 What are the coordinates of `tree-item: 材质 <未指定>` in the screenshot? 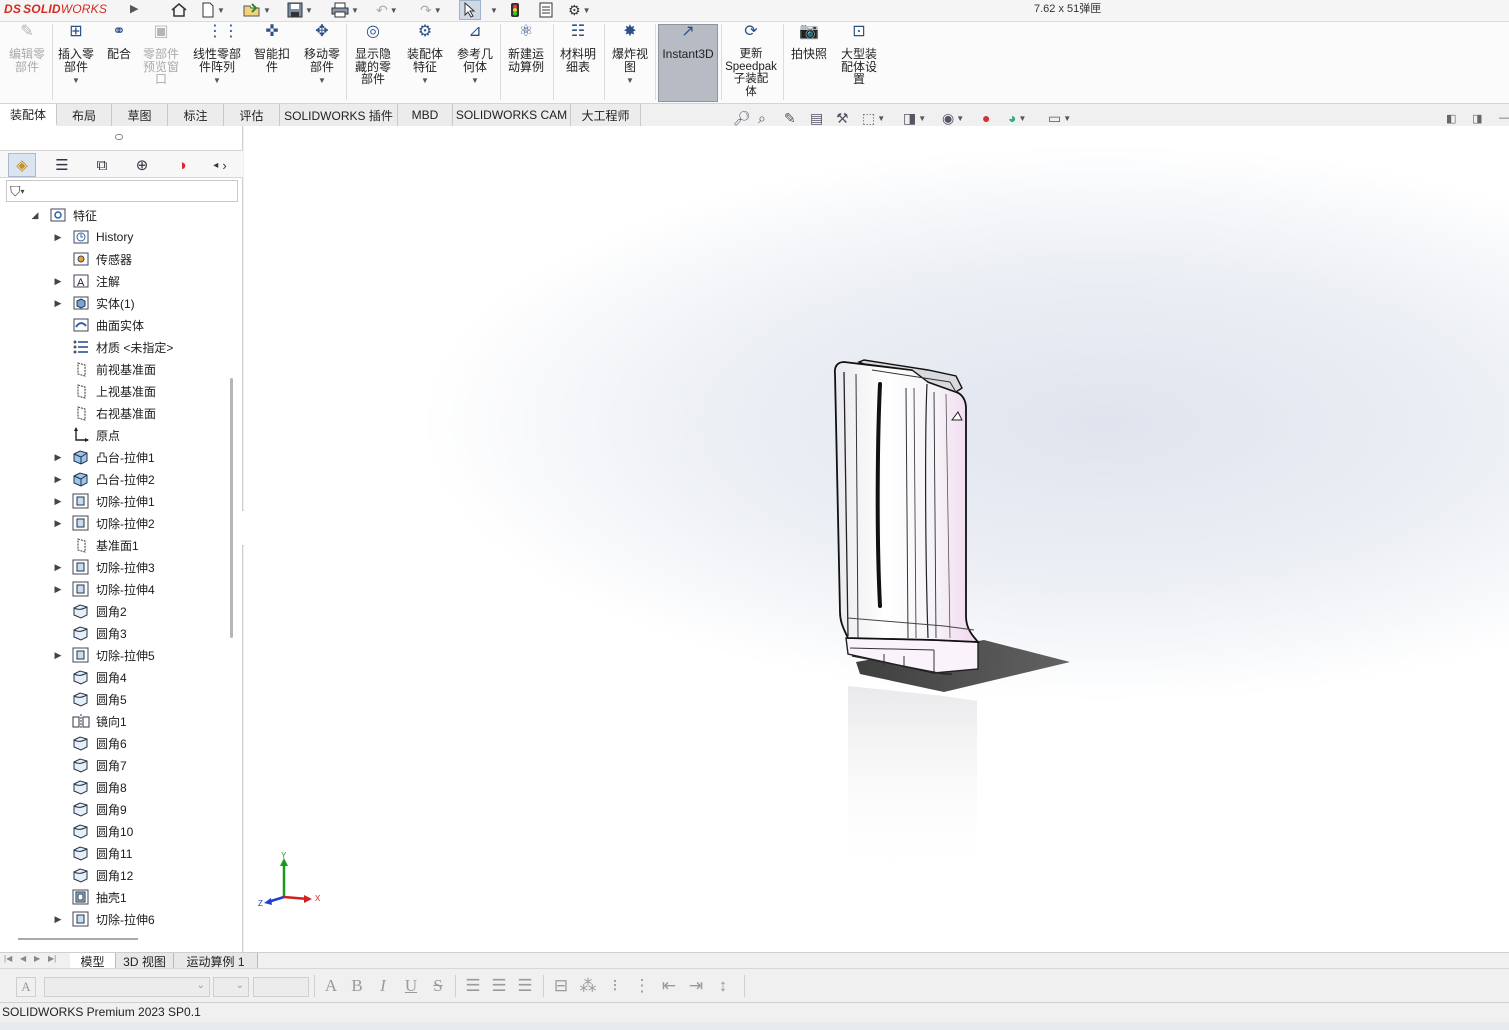 It's located at (114, 347).